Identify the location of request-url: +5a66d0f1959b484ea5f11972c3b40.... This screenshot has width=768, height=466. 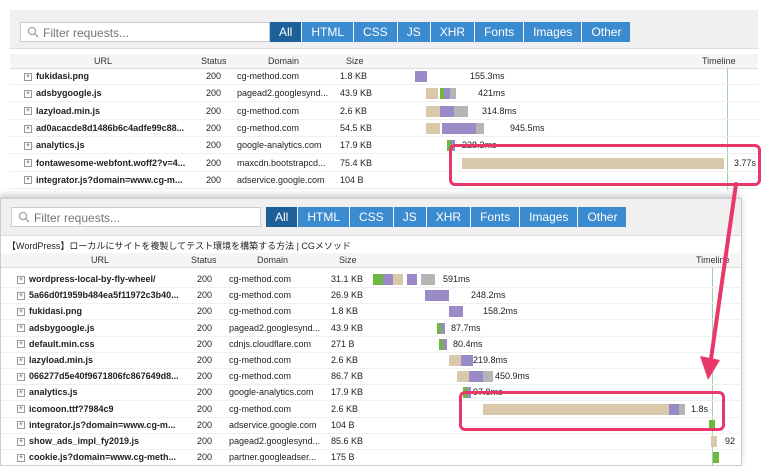
(102, 295).